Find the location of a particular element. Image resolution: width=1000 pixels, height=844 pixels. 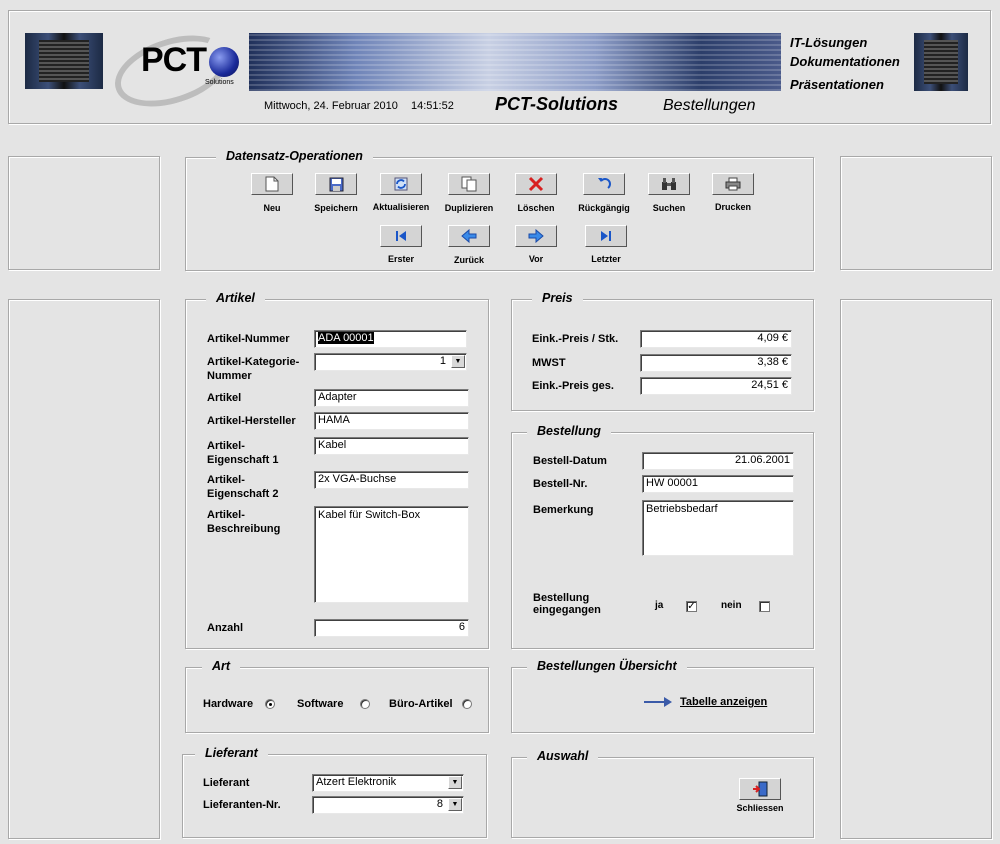

exit-door-icon is located at coordinates (760, 789).